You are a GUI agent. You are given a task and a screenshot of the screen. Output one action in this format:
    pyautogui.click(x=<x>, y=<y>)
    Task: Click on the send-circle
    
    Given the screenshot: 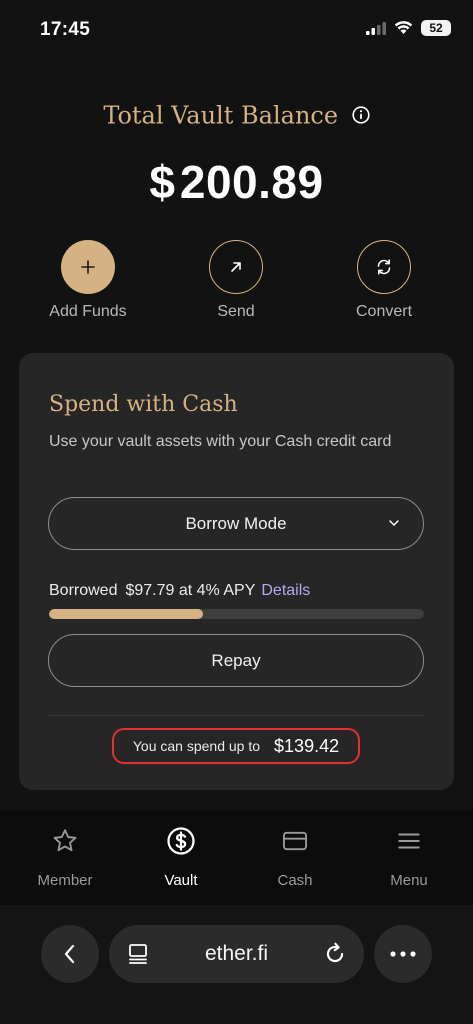 What is the action you would take?
    pyautogui.click(x=236, y=267)
    